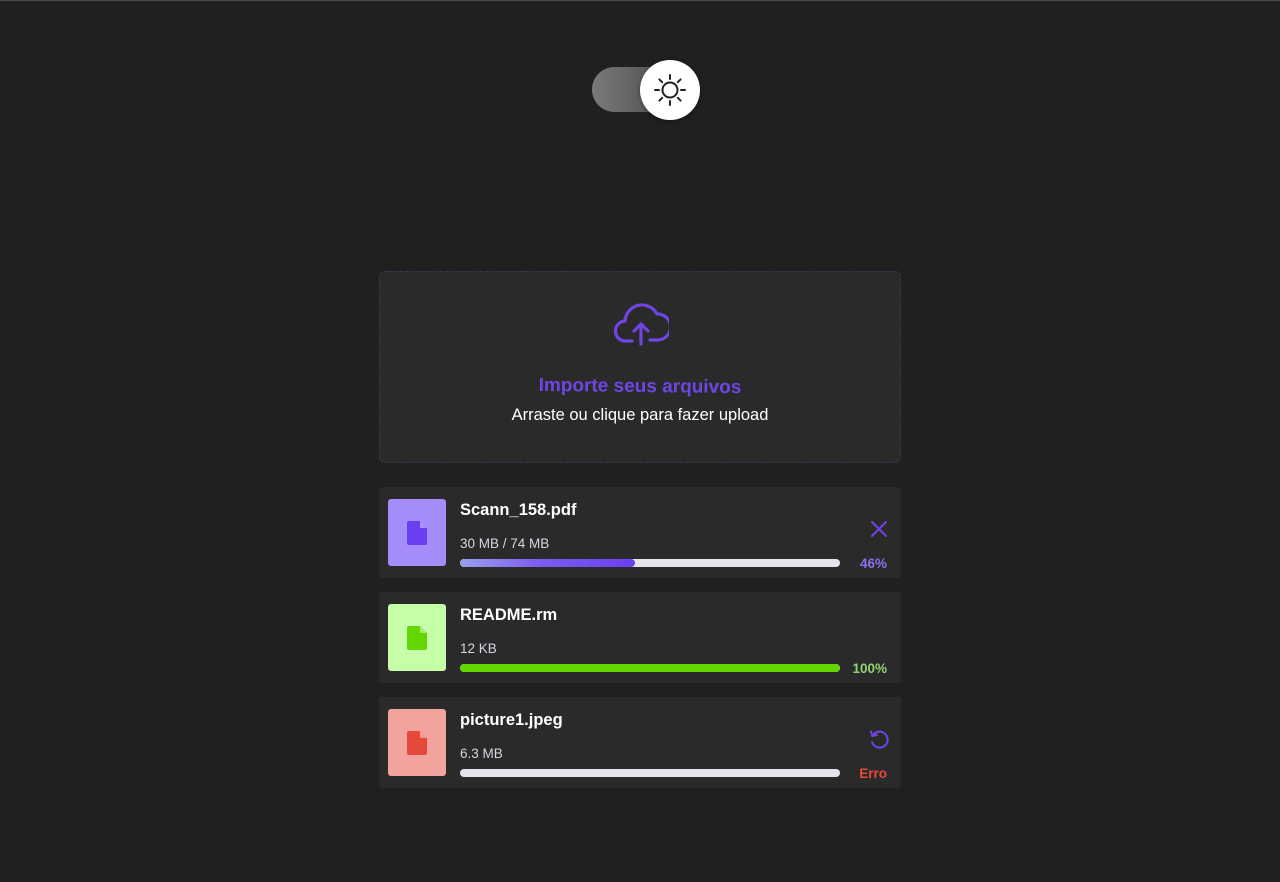 The image size is (1280, 882). What do you see at coordinates (641, 324) in the screenshot?
I see `cloud-upload-icon` at bounding box center [641, 324].